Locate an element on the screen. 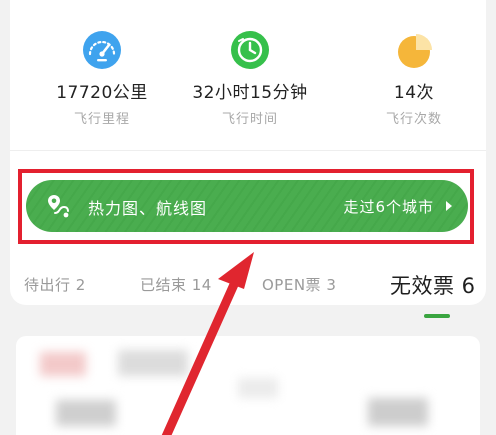  stat-label: 飞行里程 is located at coordinates (101, 119).